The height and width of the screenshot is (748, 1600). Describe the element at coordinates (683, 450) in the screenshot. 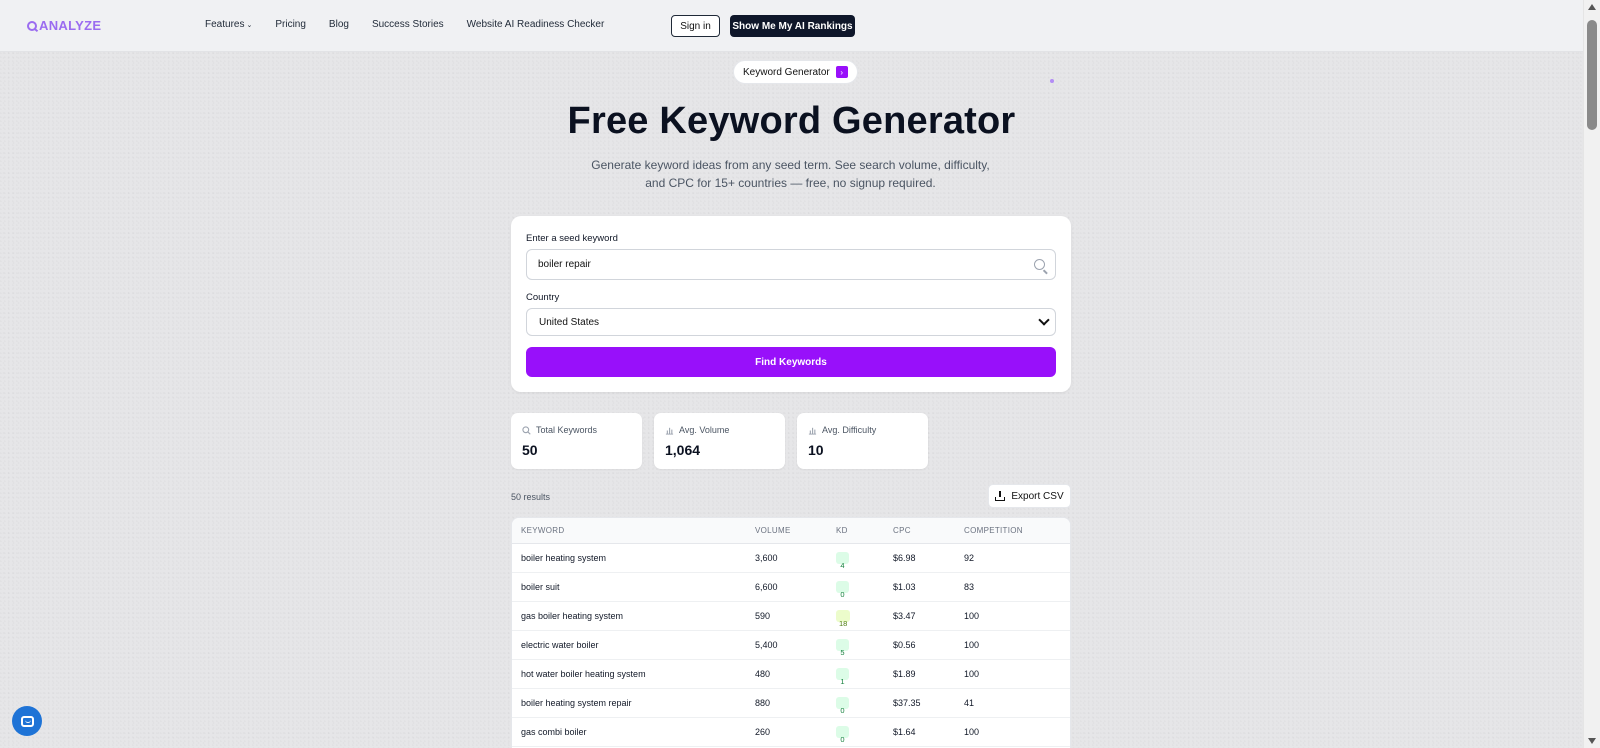

I see `stat-value: 1,064` at that location.